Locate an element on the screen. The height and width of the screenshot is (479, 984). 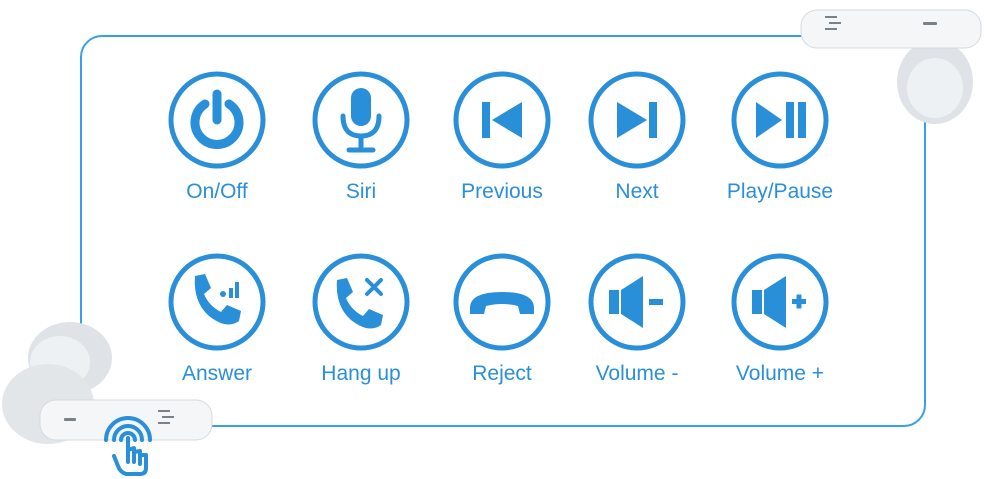
control-hang-up: Hang up is located at coordinates (361, 319).